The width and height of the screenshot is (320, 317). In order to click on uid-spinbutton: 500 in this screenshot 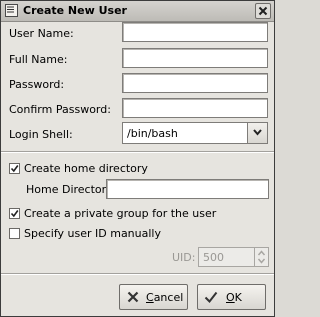, I will do `click(233, 257)`.